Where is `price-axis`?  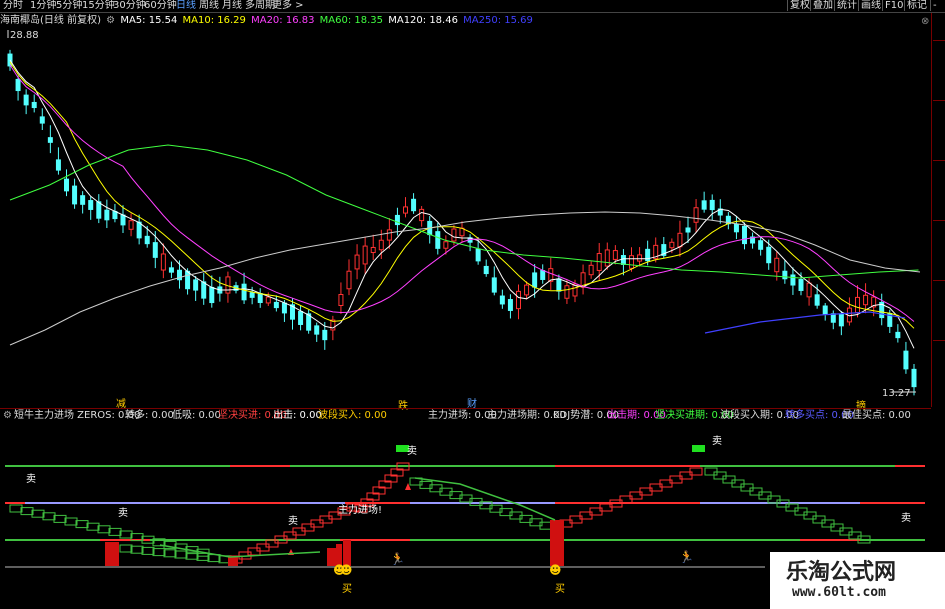
price-axis is located at coordinates (931, 210).